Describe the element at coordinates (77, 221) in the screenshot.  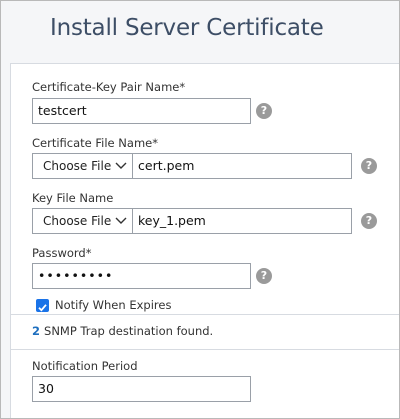
I see `key-choose-file-label: Choose File` at that location.